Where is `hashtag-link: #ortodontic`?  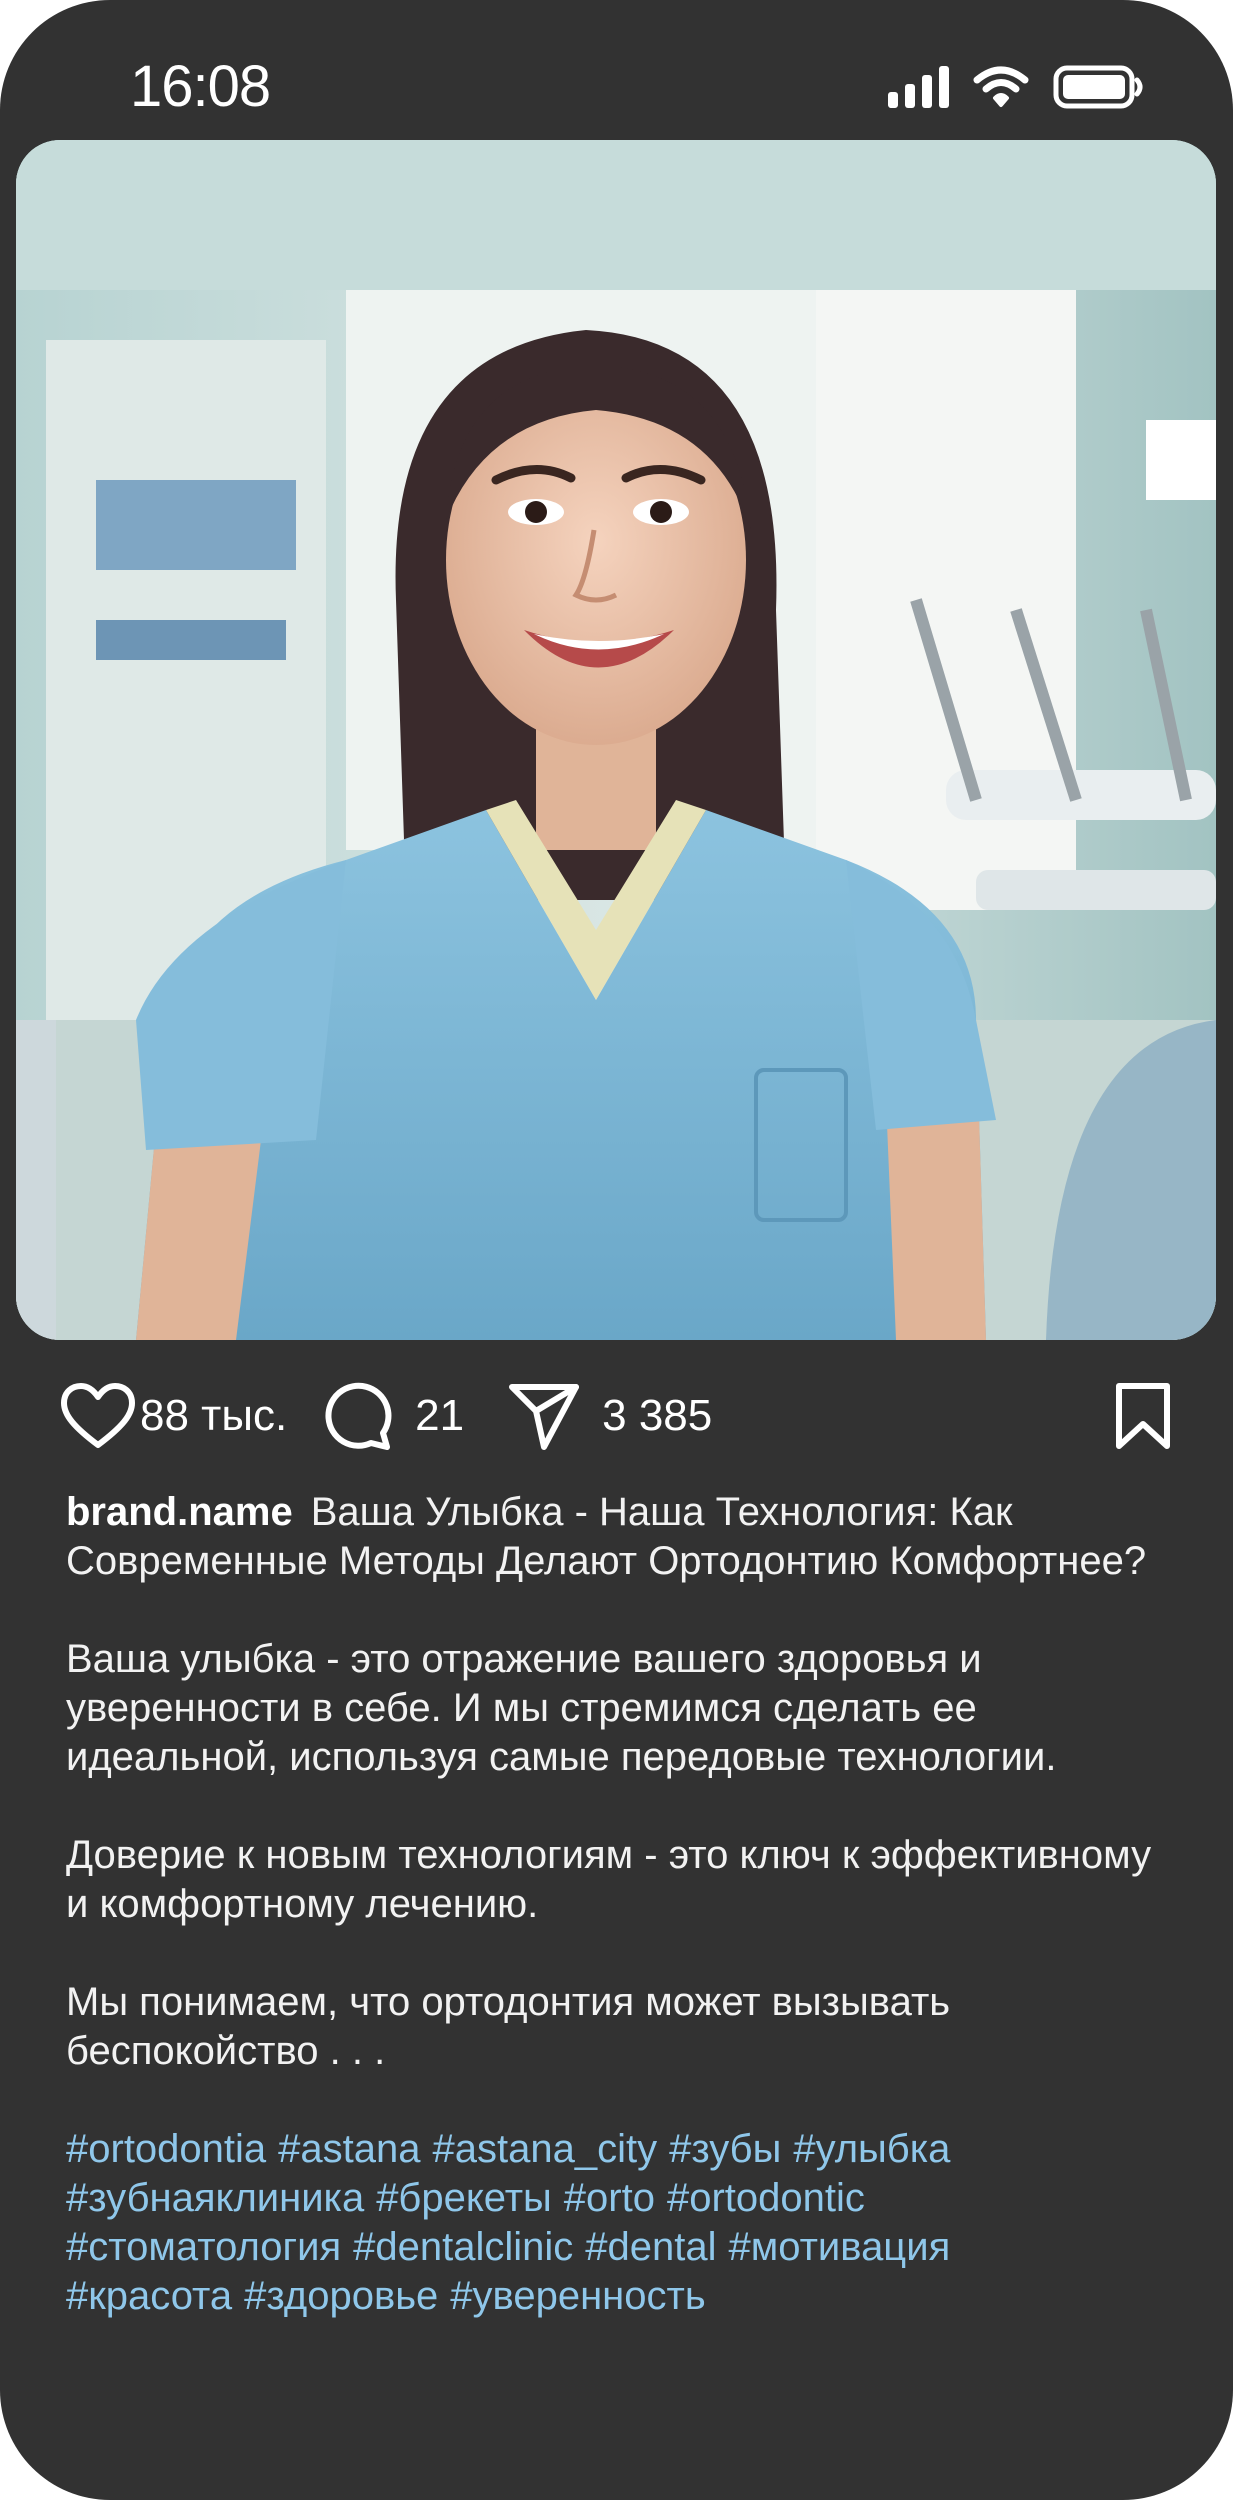
hashtag-link: #ortodontic is located at coordinates (766, 2198).